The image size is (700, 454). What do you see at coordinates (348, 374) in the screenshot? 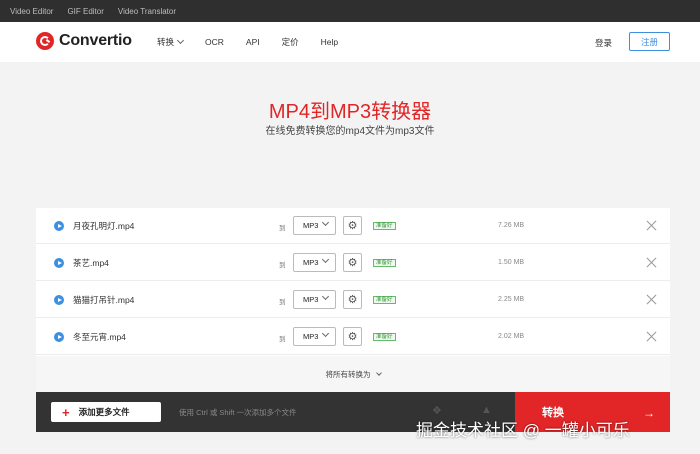
I see `convert-all-label: 将所有转换为` at bounding box center [348, 374].